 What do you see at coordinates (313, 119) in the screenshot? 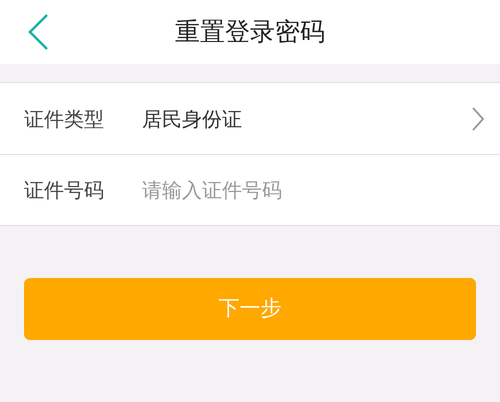
I see `id-type-select: 居民身份证` at bounding box center [313, 119].